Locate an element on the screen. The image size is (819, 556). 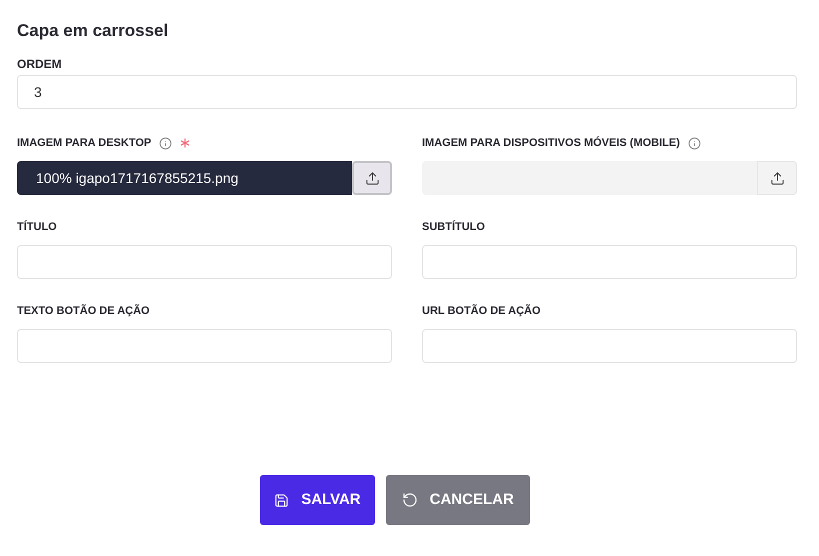
form-title: Capa em carrossel is located at coordinates (93, 30).